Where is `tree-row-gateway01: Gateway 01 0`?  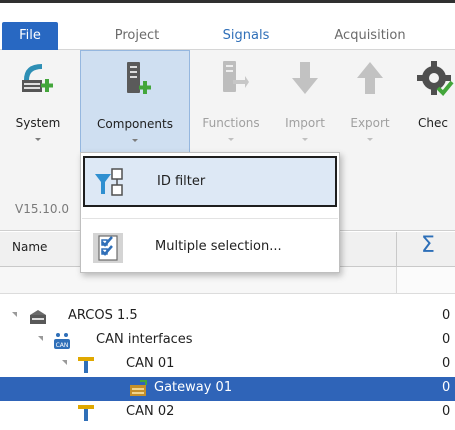 tree-row-gateway01: Gateway 01 0 is located at coordinates (227, 389).